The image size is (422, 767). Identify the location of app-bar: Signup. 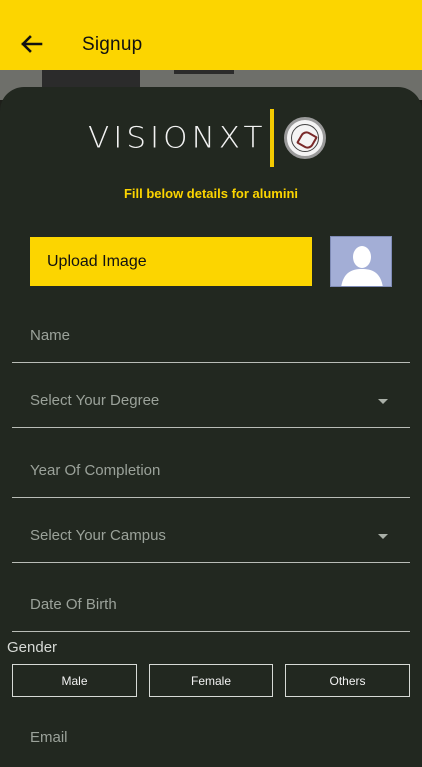
(211, 35).